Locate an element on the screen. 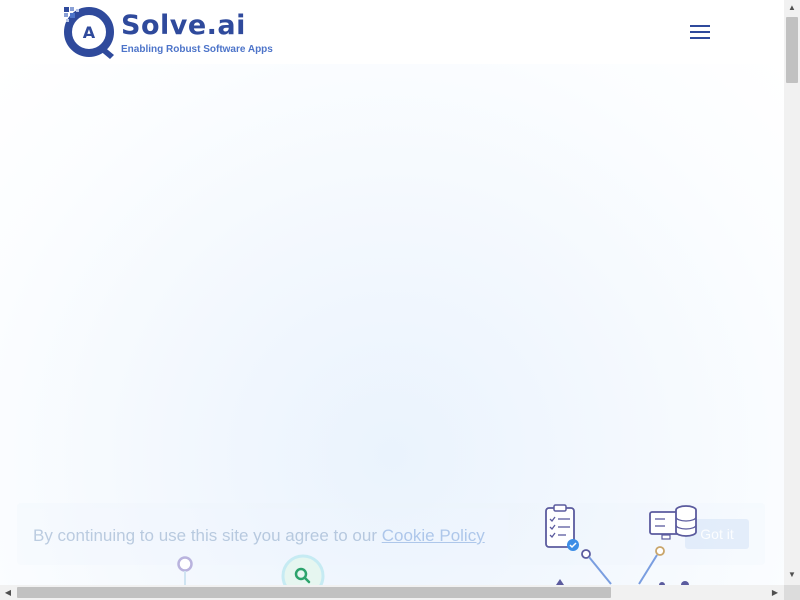  logo-mark: A is located at coordinates (89, 33).